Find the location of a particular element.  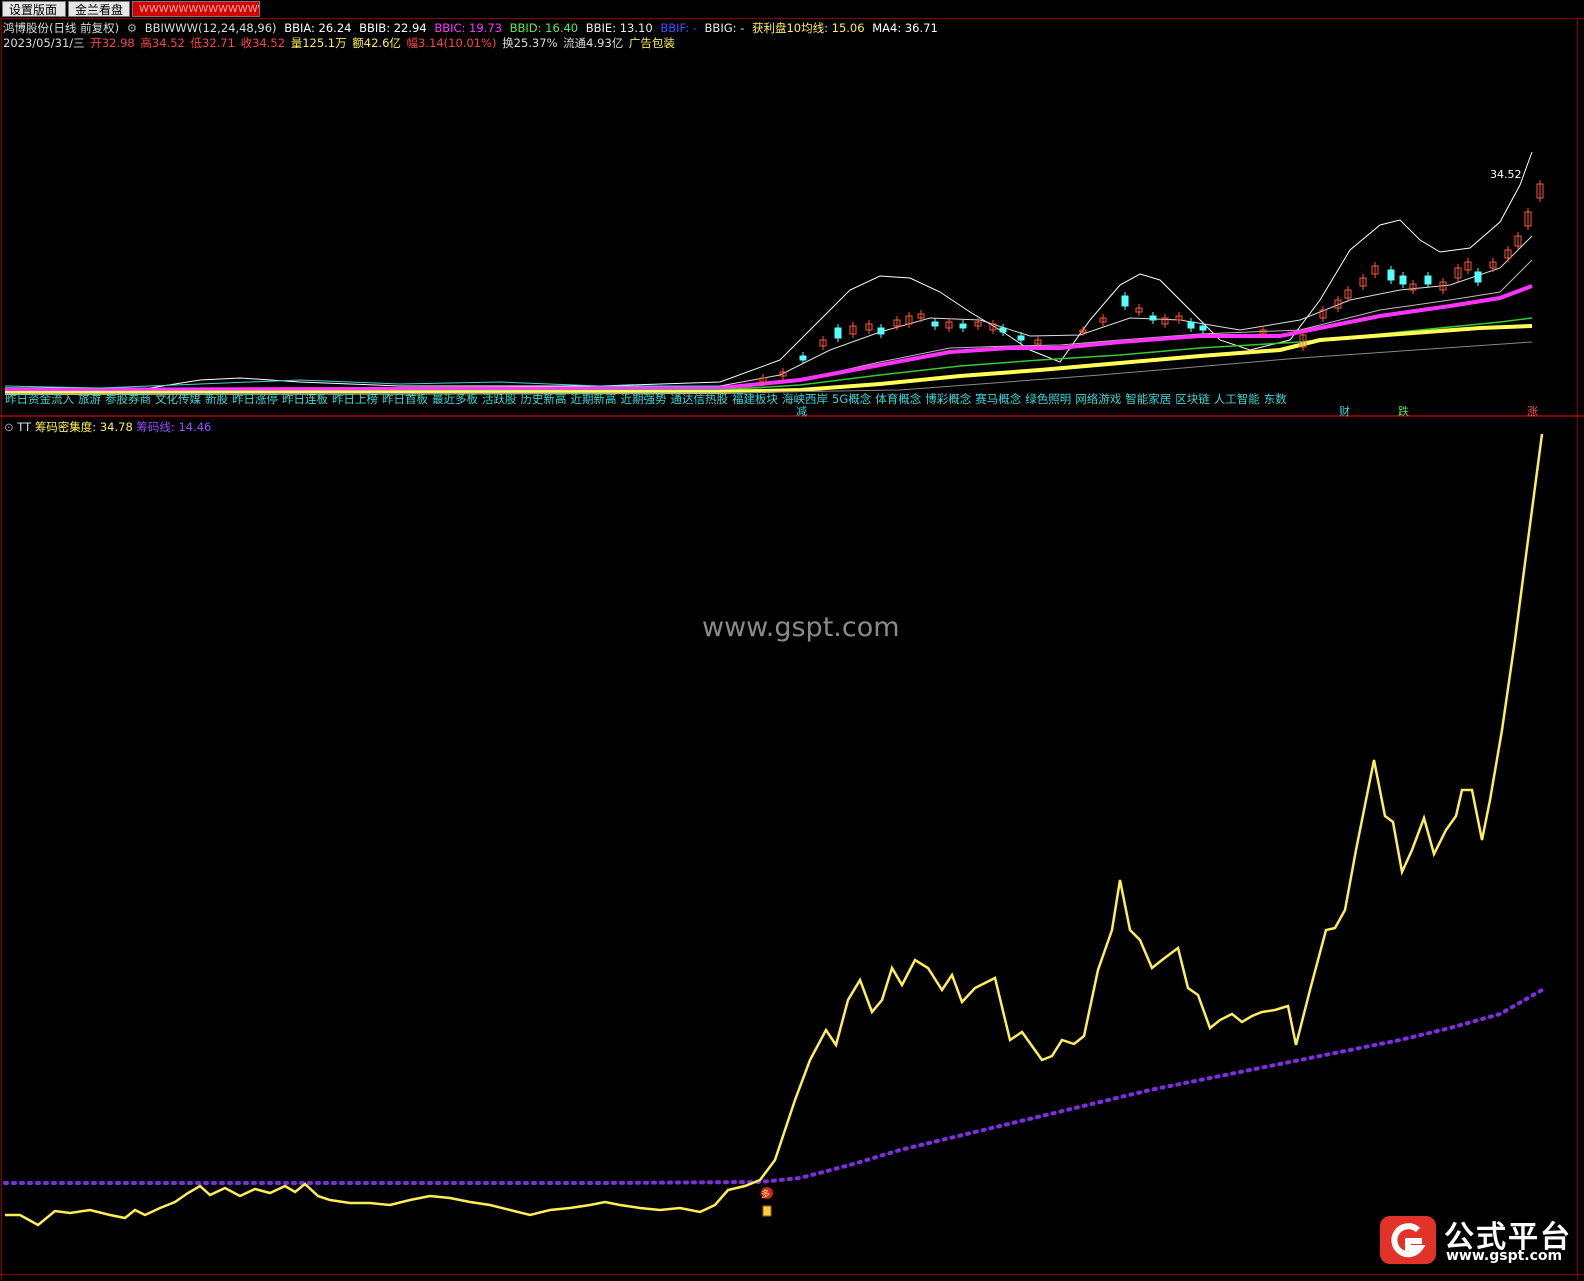

concept-tag: 福建板块 is located at coordinates (755, 399).